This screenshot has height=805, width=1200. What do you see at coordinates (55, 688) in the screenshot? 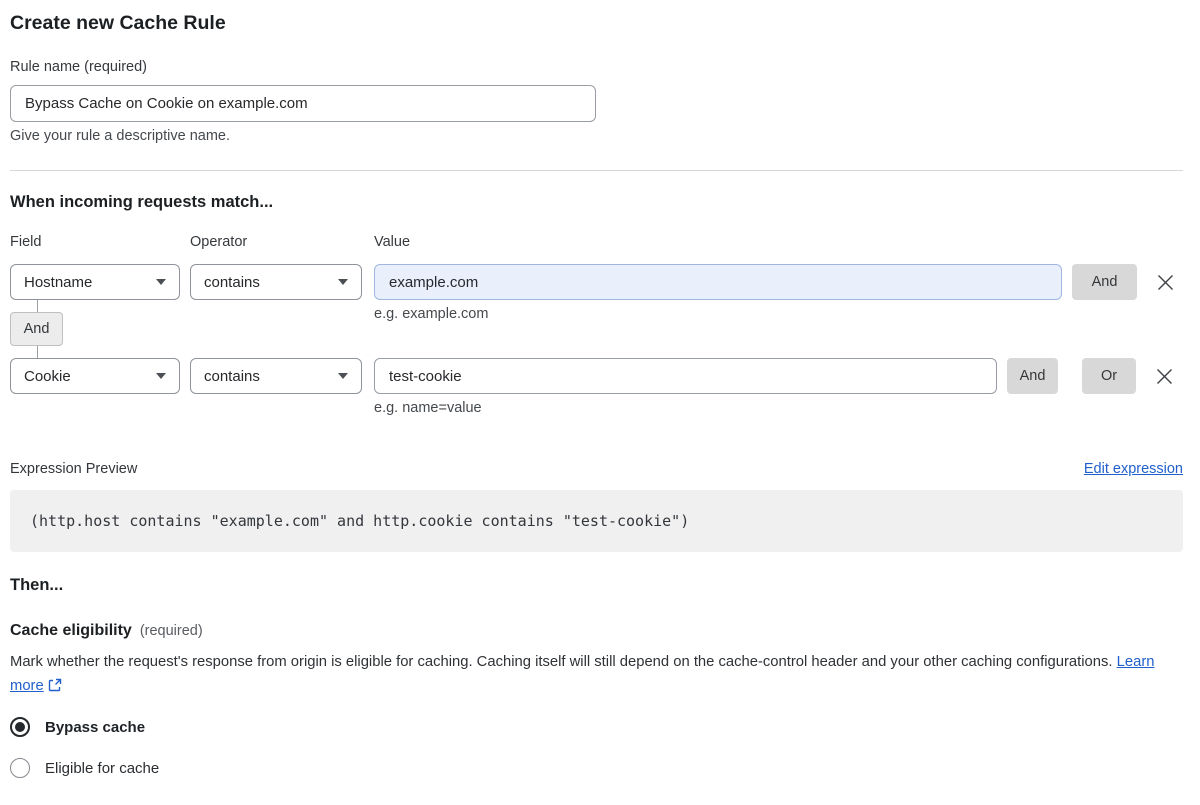
I see `external-link-icon` at bounding box center [55, 688].